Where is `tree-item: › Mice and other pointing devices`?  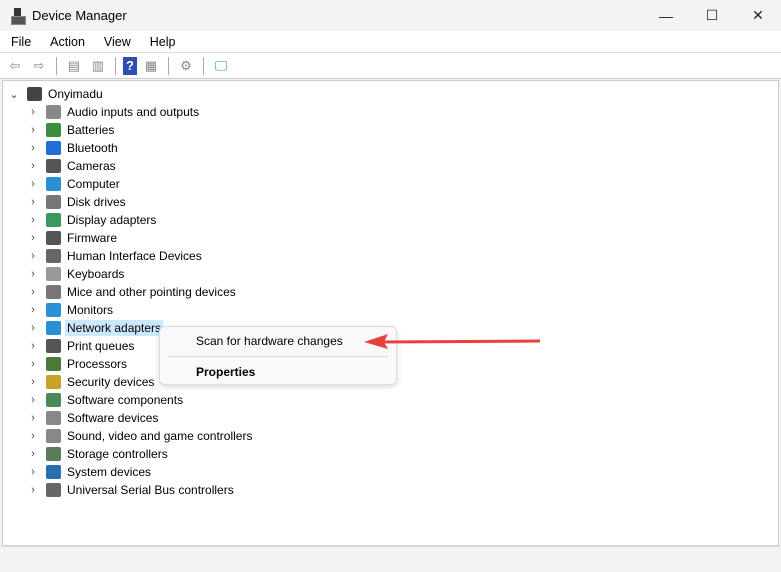
tree-item: › Mice and other pointing devices is located at coordinates (132, 292).